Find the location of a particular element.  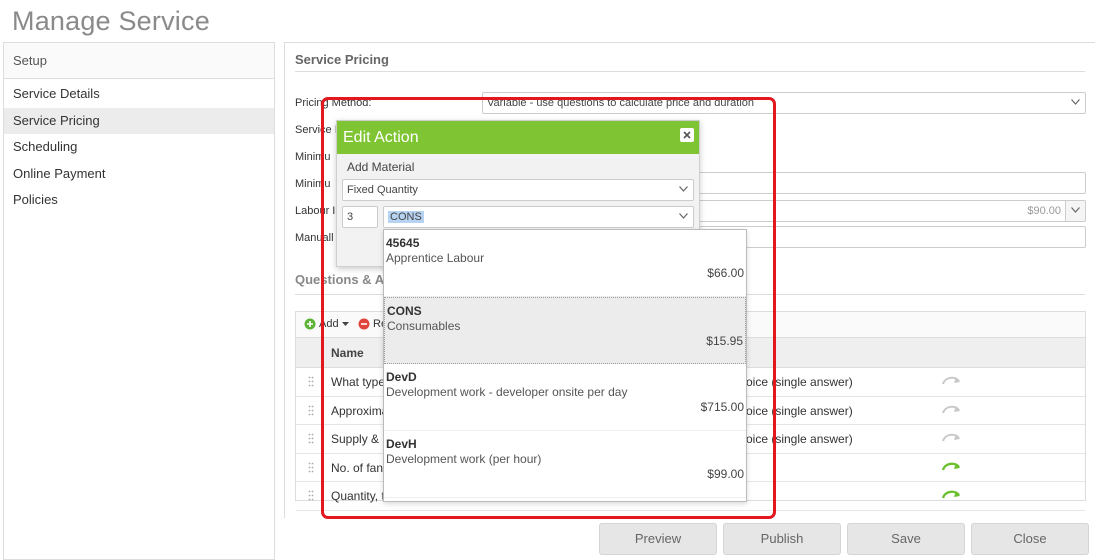

quantity-input: 3 is located at coordinates (360, 217).